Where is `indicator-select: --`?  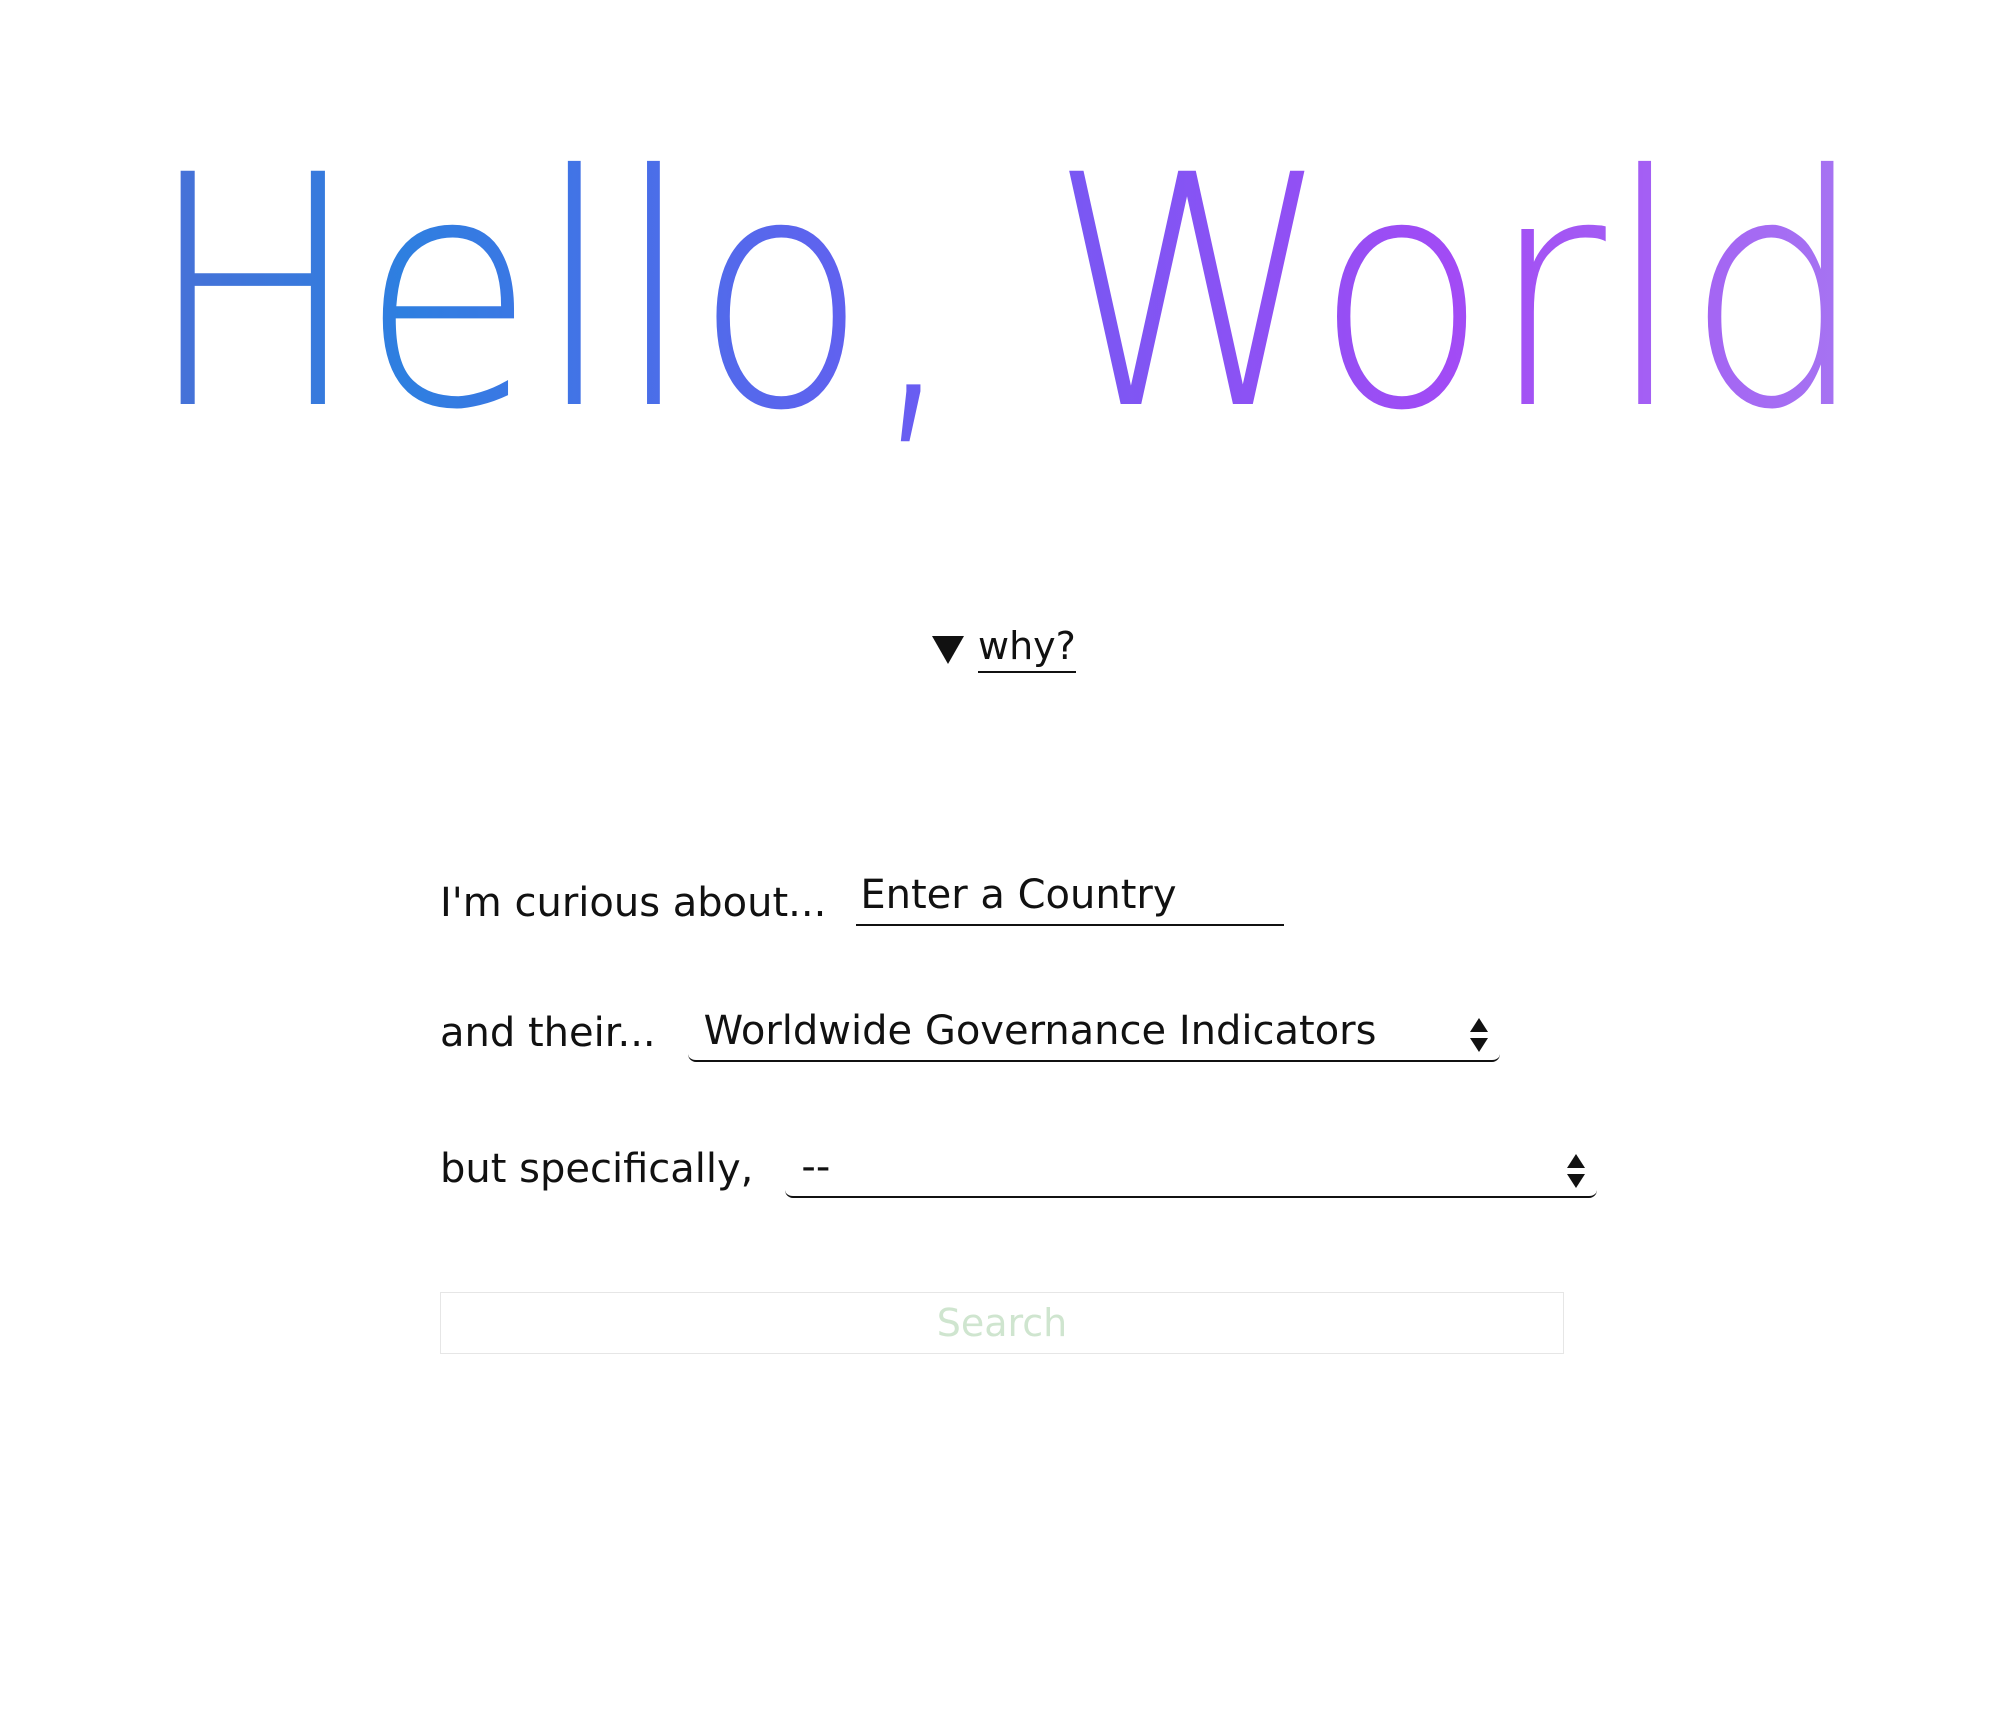 indicator-select: -- is located at coordinates (1191, 1171).